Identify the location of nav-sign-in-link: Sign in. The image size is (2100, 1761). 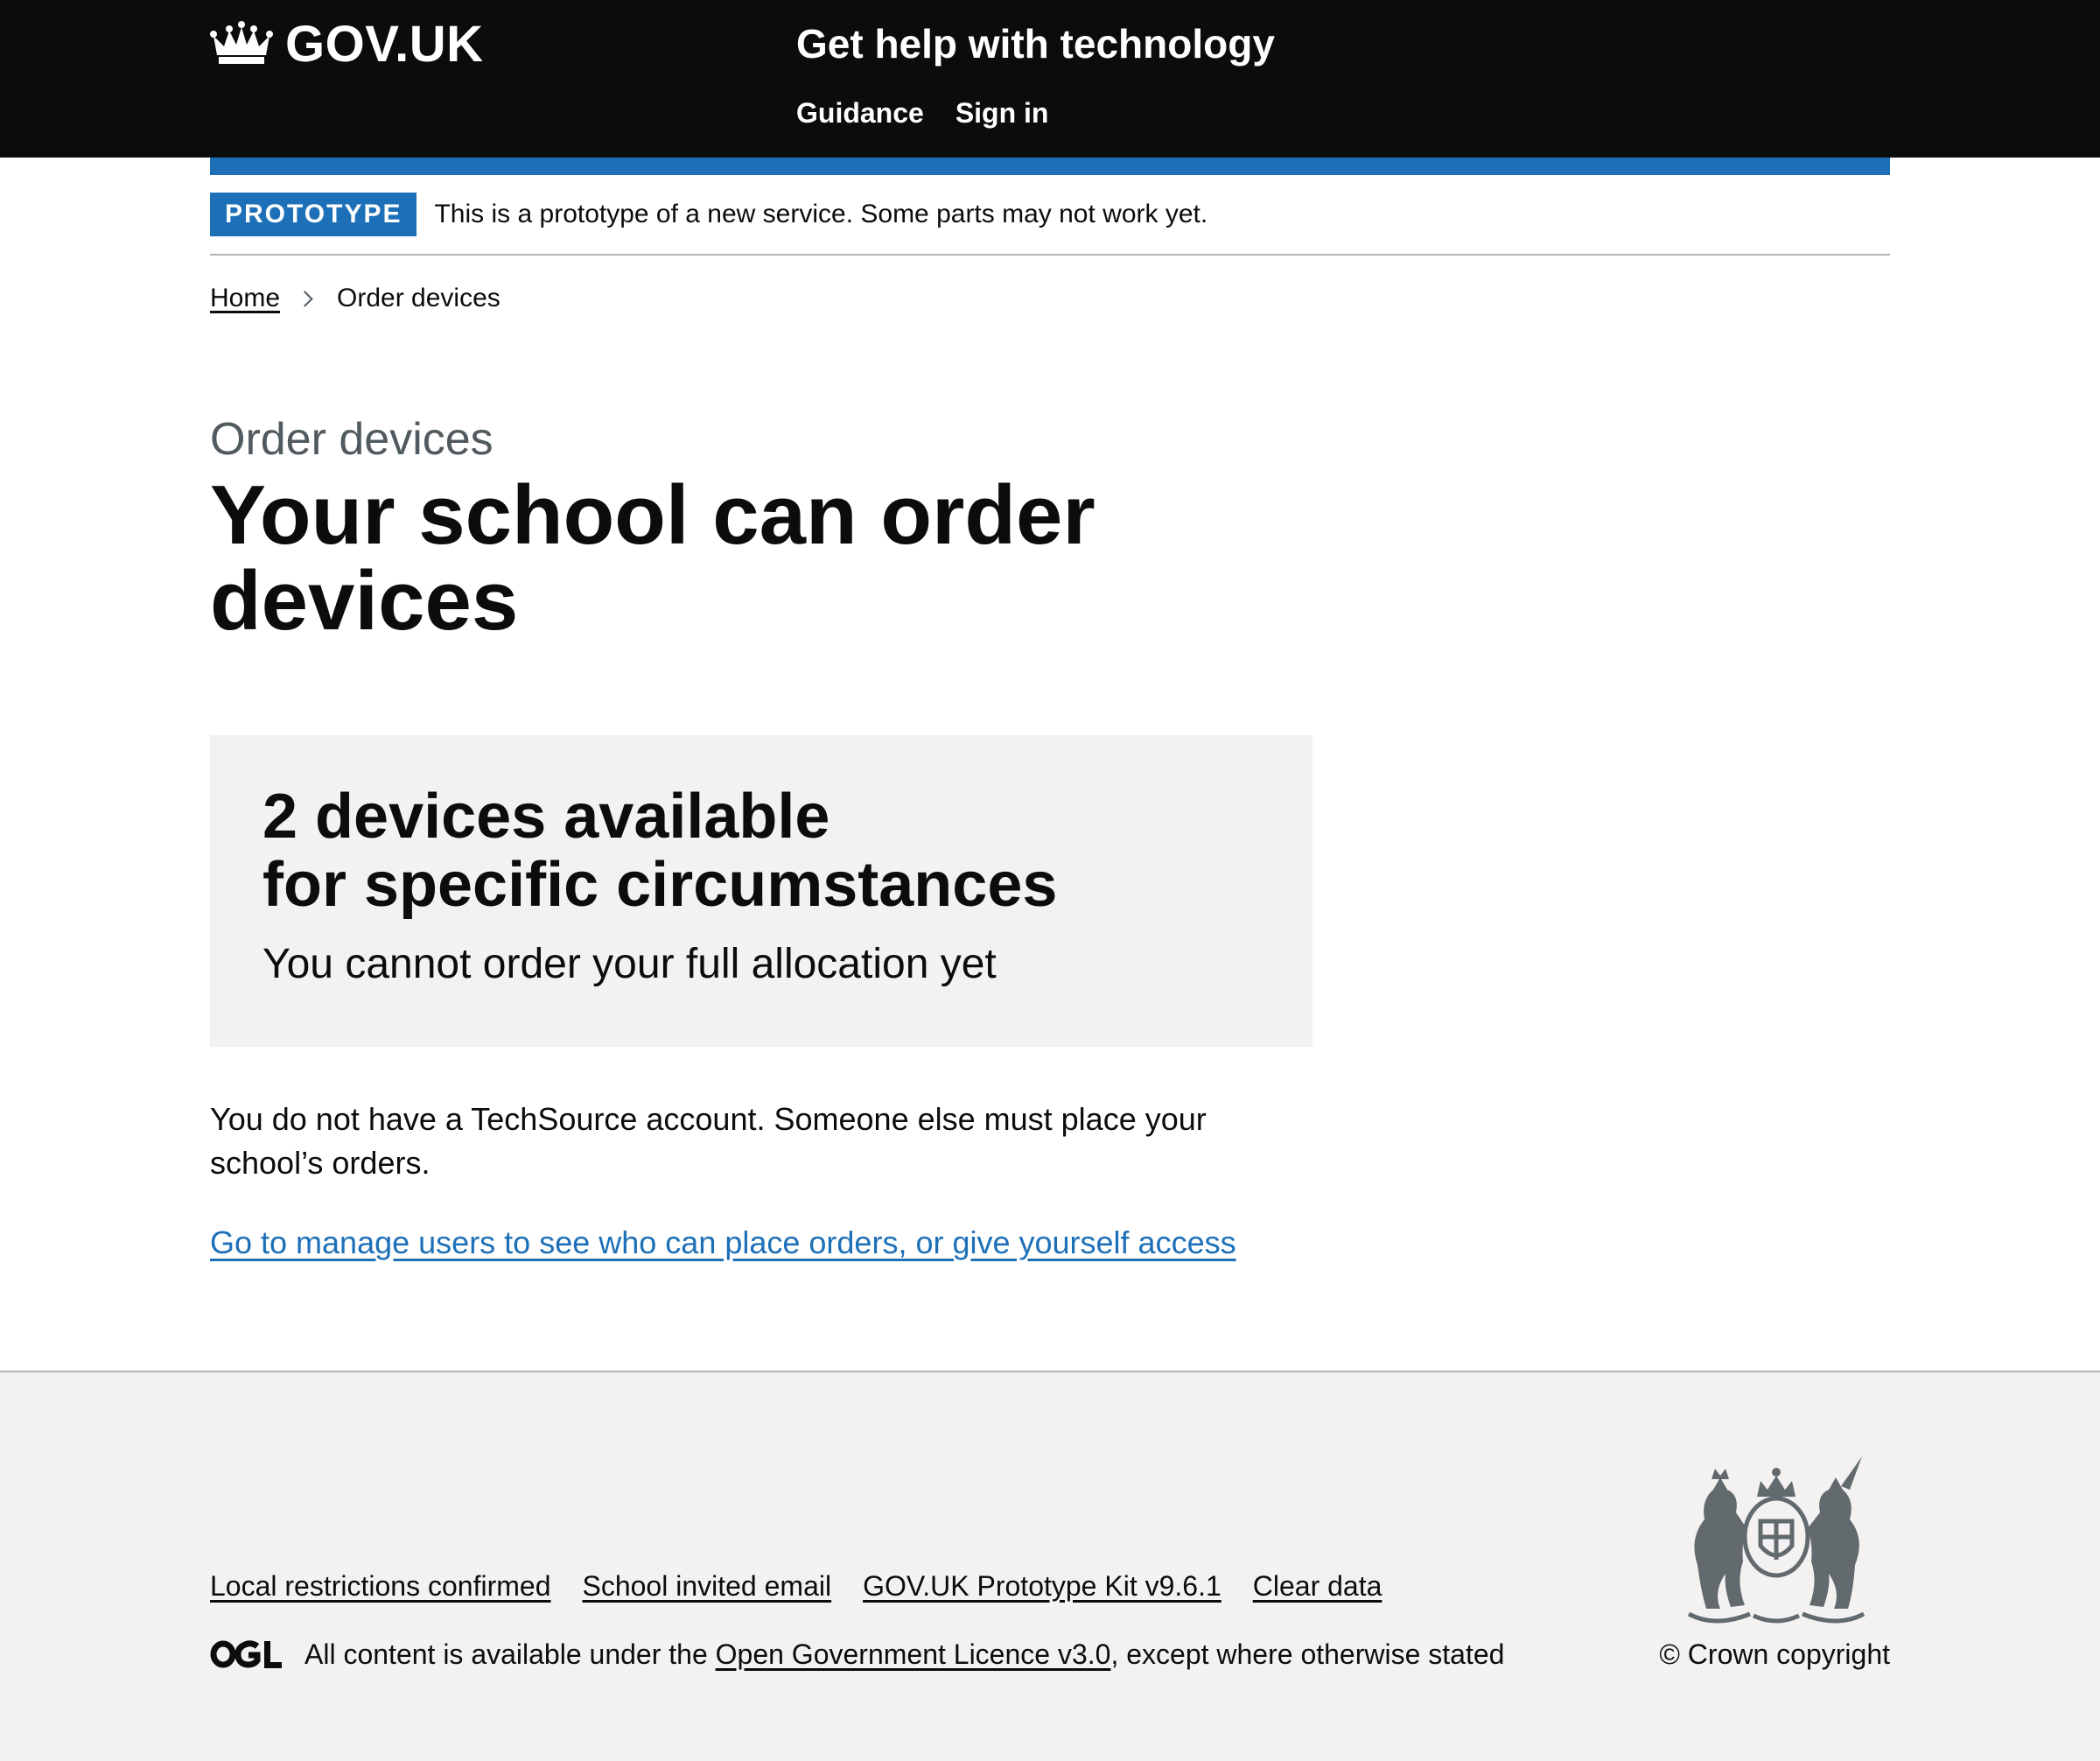
(1002, 113).